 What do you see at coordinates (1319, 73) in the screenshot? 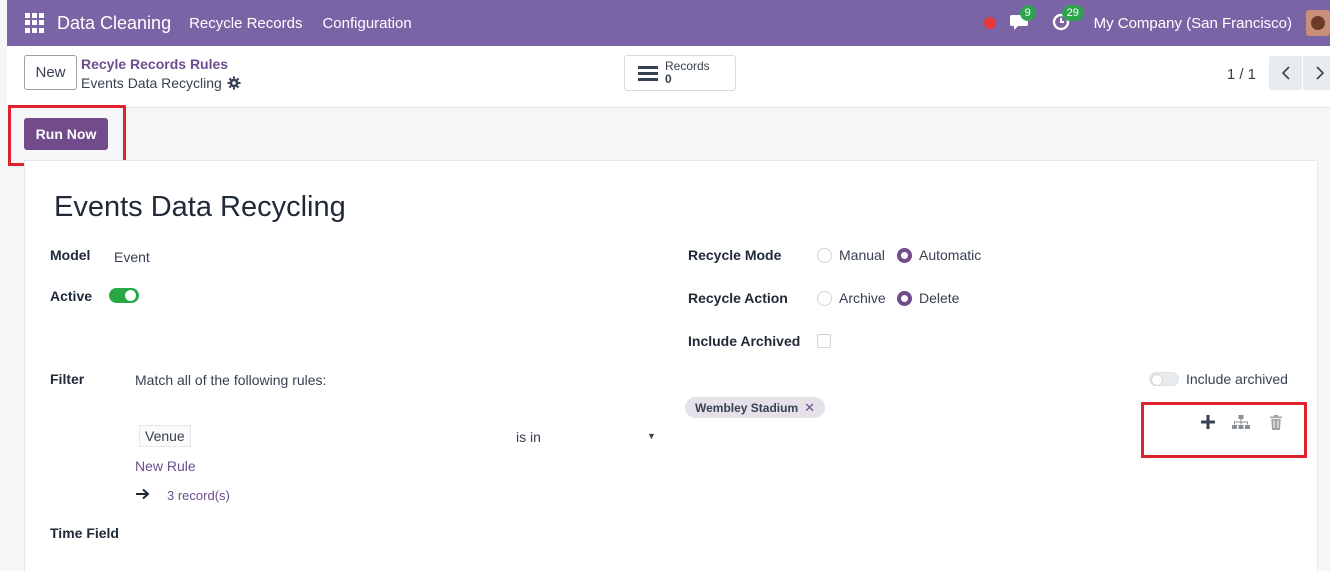
I see `chevron-right-icon` at bounding box center [1319, 73].